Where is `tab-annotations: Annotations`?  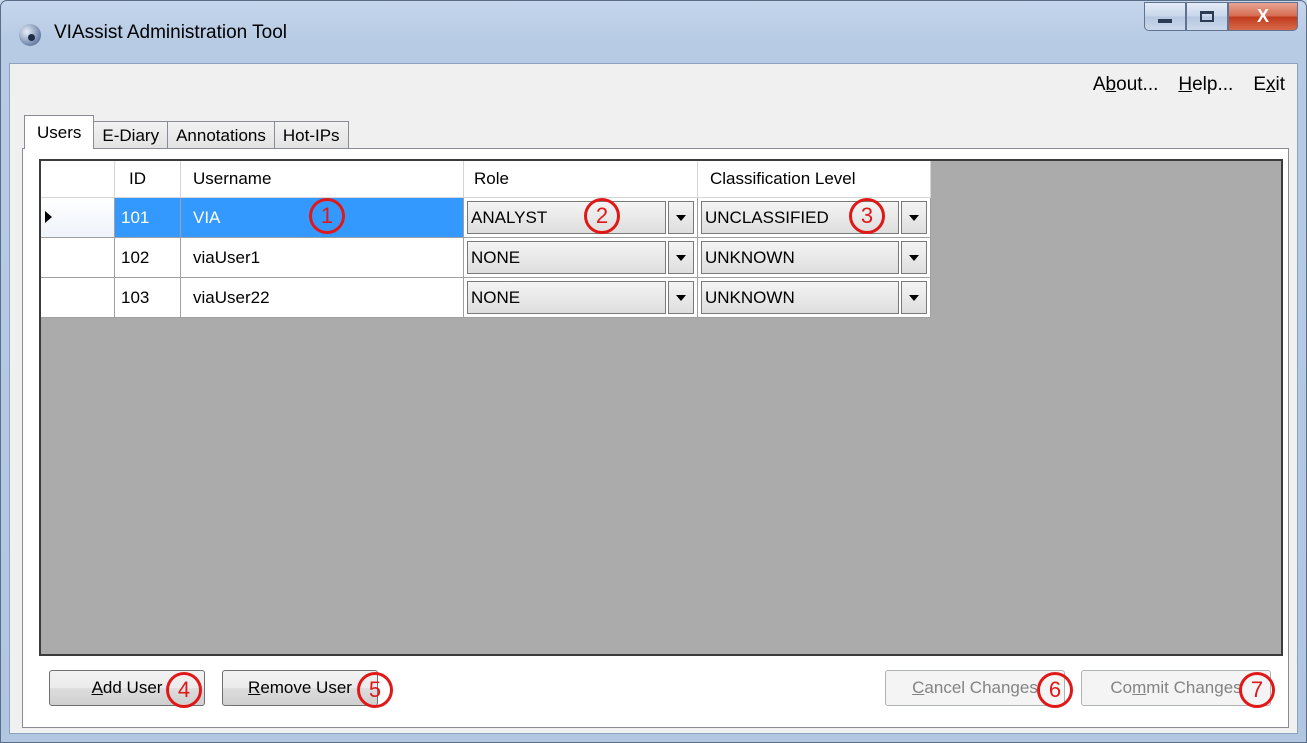 tab-annotations: Annotations is located at coordinates (221, 135).